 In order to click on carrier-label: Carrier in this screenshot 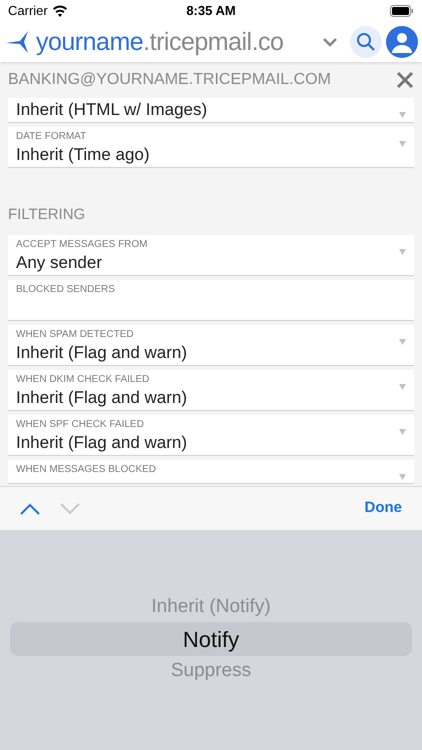, I will do `click(28, 11)`.